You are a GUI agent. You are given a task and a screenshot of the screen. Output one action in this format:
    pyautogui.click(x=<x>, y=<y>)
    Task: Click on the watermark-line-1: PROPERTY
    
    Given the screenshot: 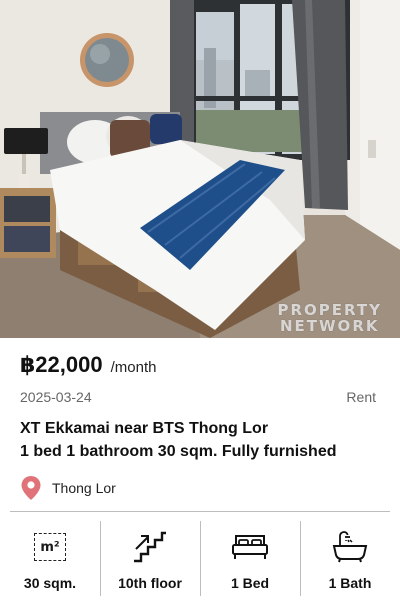 What is the action you would take?
    pyautogui.click(x=329, y=310)
    